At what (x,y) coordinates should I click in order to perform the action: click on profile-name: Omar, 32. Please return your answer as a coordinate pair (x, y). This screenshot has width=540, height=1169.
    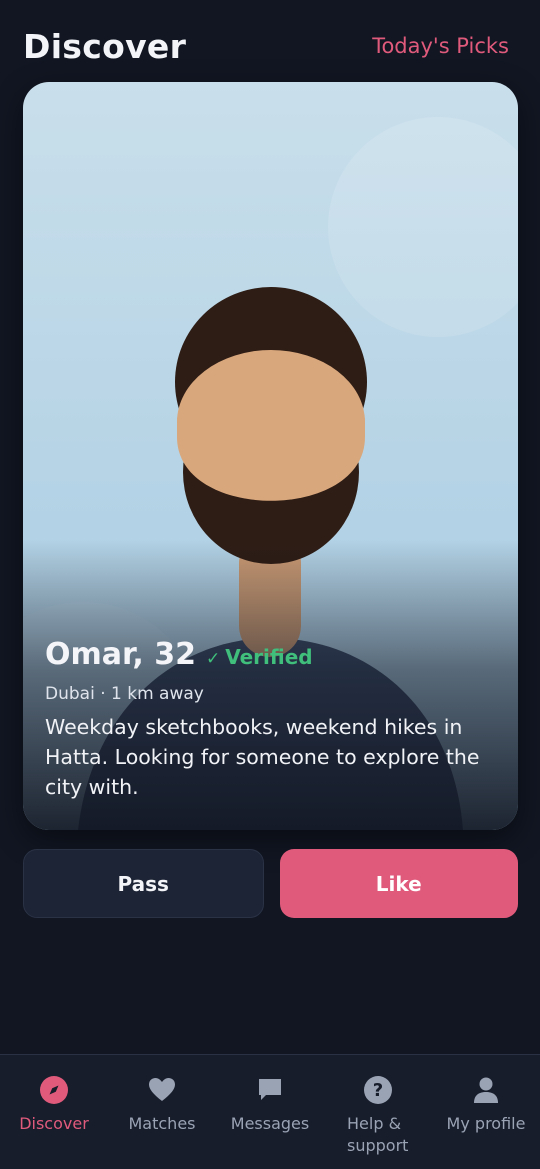
    Looking at the image, I should click on (120, 654).